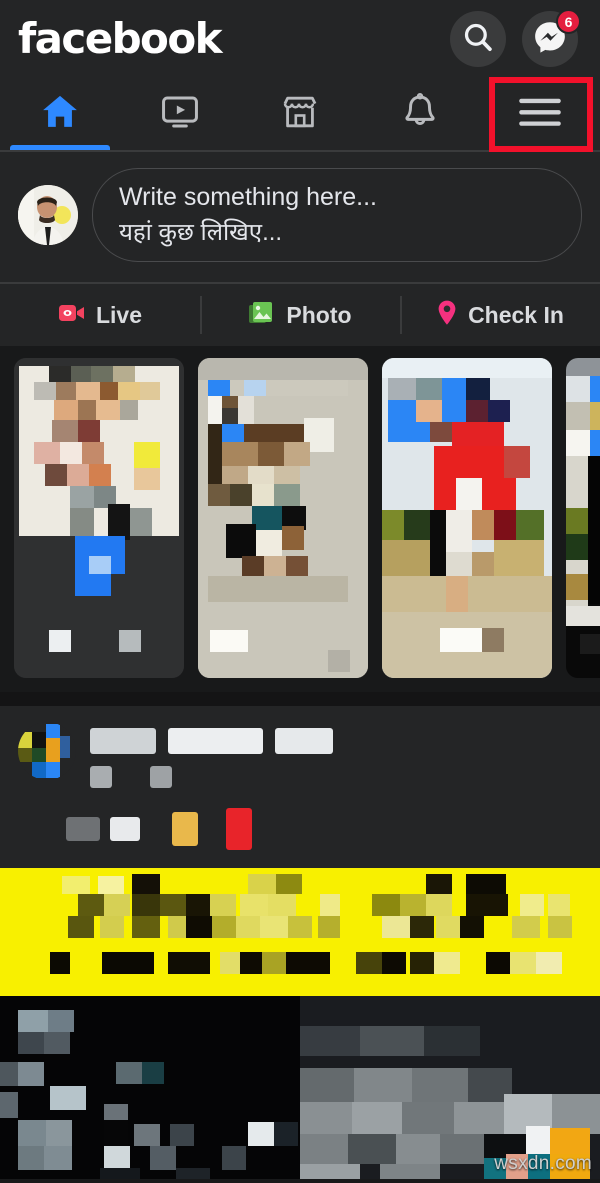 This screenshot has height=1183, width=600. I want to click on post-text-redacted, so click(324, 829).